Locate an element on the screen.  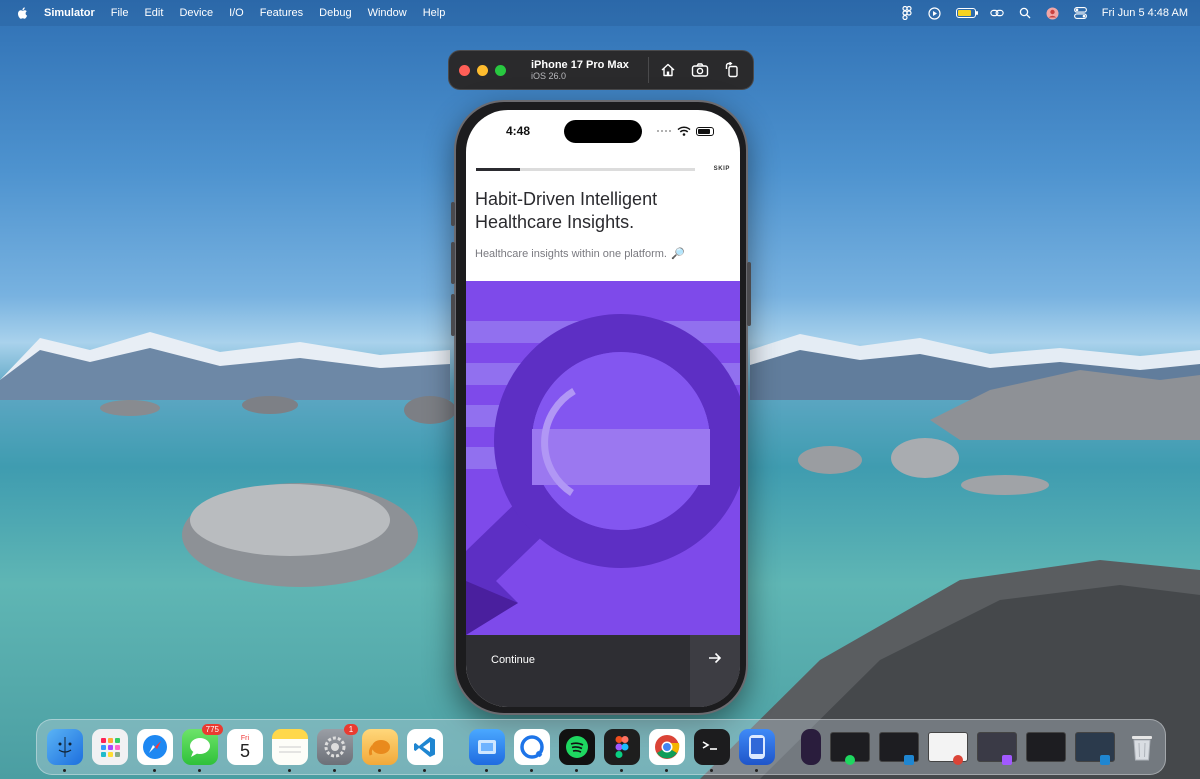
menu-debug: Debug is located at coordinates (335, 13).